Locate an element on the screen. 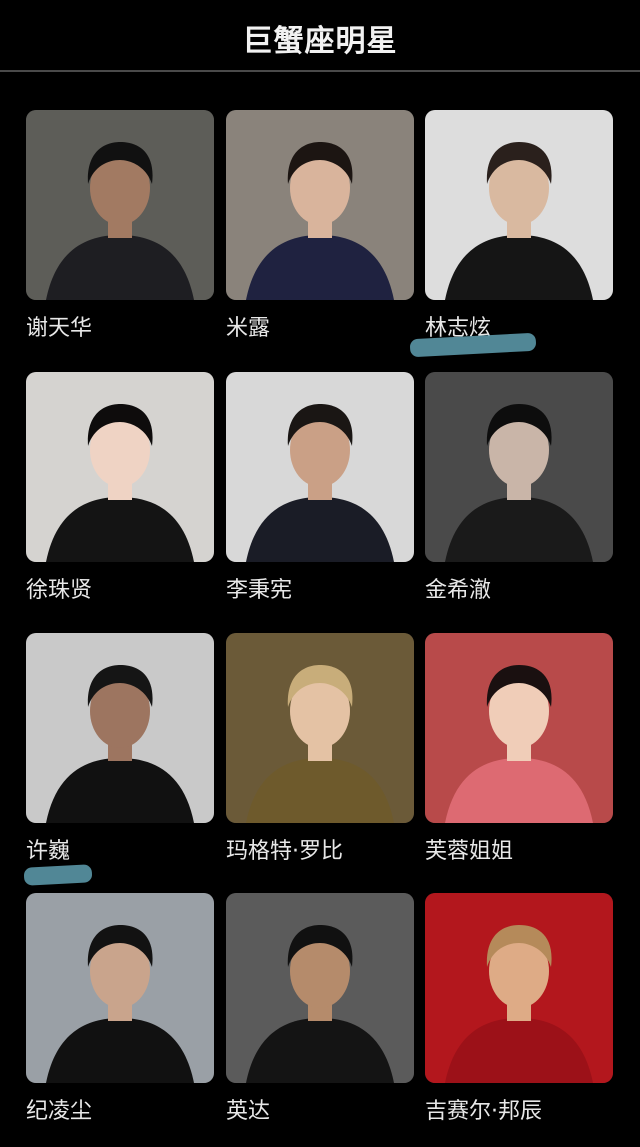 This screenshot has width=640, height=1147. star-name: 米露 is located at coordinates (248, 326).